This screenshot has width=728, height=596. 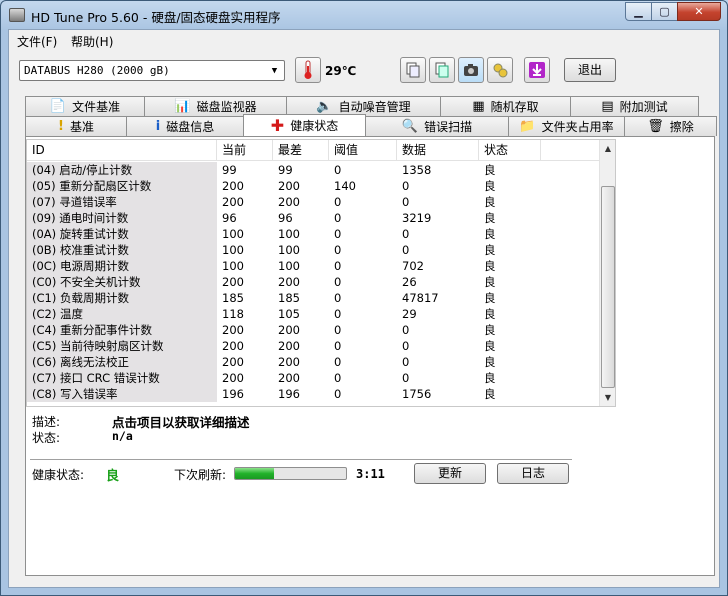 What do you see at coordinates (313, 378) in the screenshot?
I see `table-row: (C7) 接口 CRC 错误计数 200 200 0 0 良` at bounding box center [313, 378].